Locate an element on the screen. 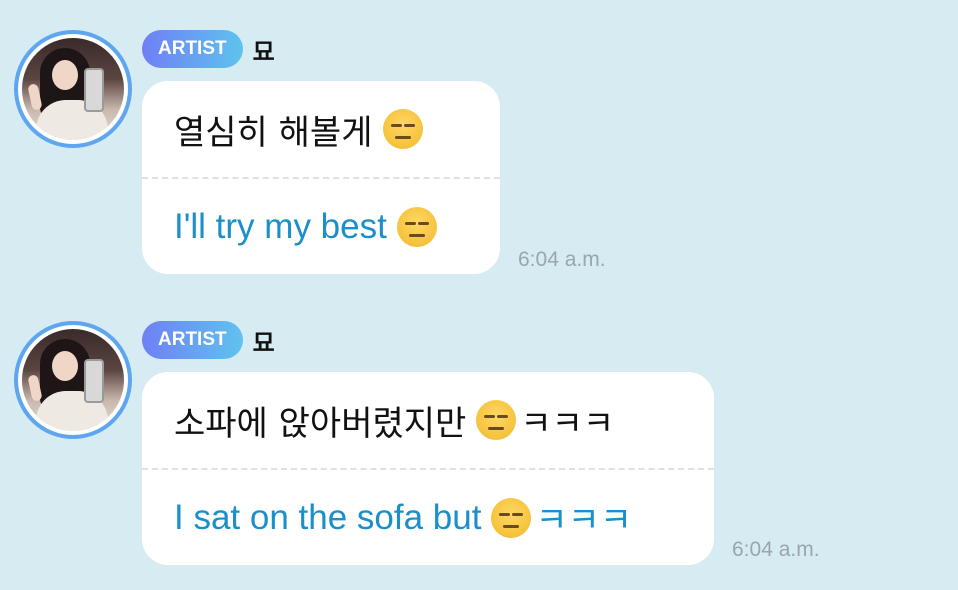 The width and height of the screenshot is (958, 590). translation-text-row: I'll try my best is located at coordinates (321, 226).